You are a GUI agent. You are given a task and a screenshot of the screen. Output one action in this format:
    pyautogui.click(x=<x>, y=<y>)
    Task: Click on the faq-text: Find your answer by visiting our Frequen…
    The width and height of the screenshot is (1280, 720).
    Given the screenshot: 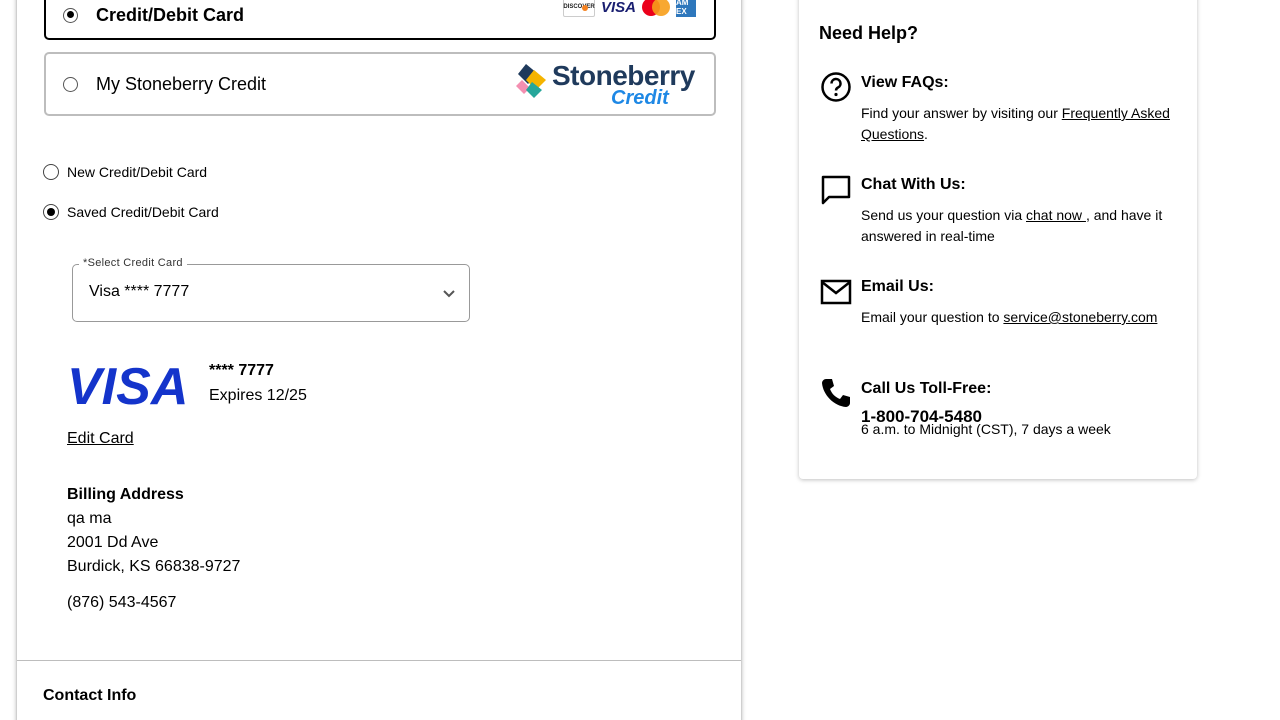 What is the action you would take?
    pyautogui.click(x=1019, y=124)
    